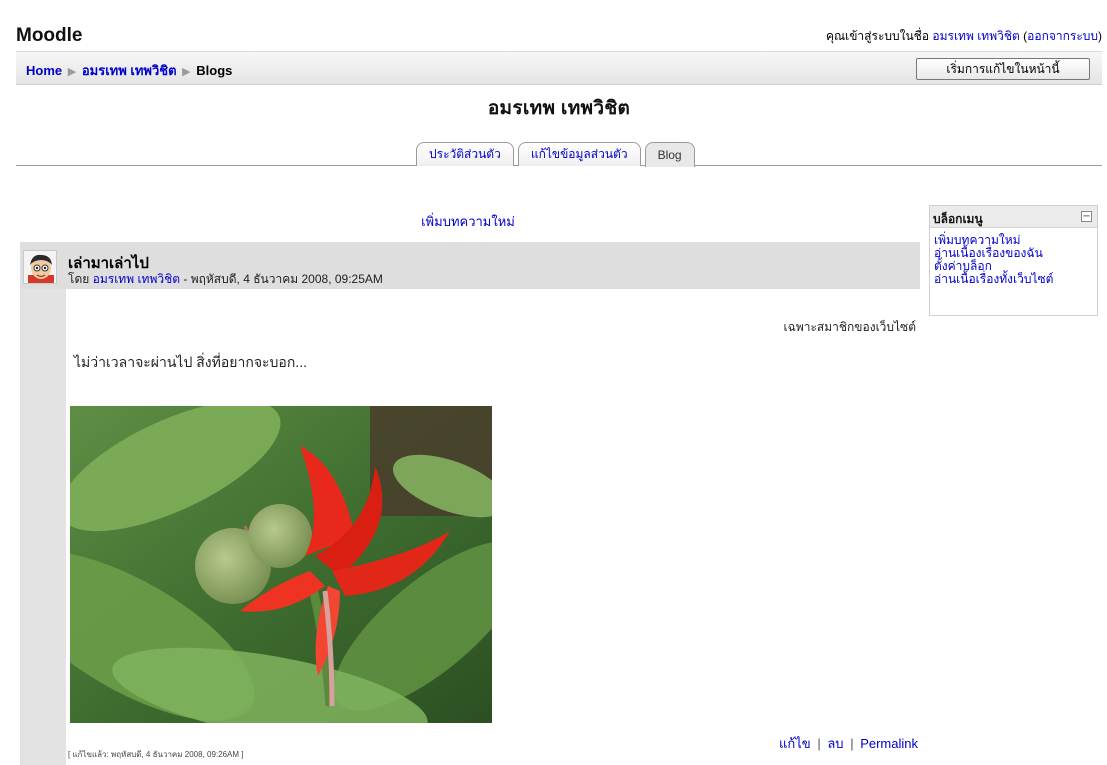 Image resolution: width=1107 pixels, height=765 pixels. Describe the element at coordinates (977, 240) in the screenshot. I see `menu-add-post: เพิ่มบทความใหม่` at that location.